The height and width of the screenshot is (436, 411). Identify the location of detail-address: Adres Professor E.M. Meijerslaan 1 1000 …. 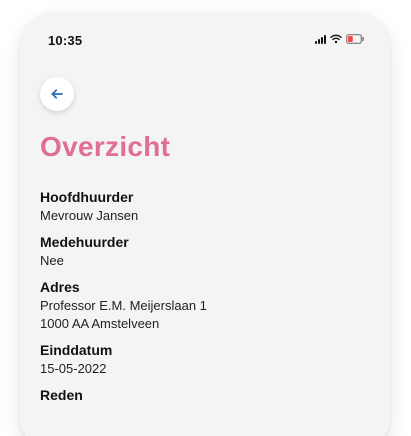
(200, 306).